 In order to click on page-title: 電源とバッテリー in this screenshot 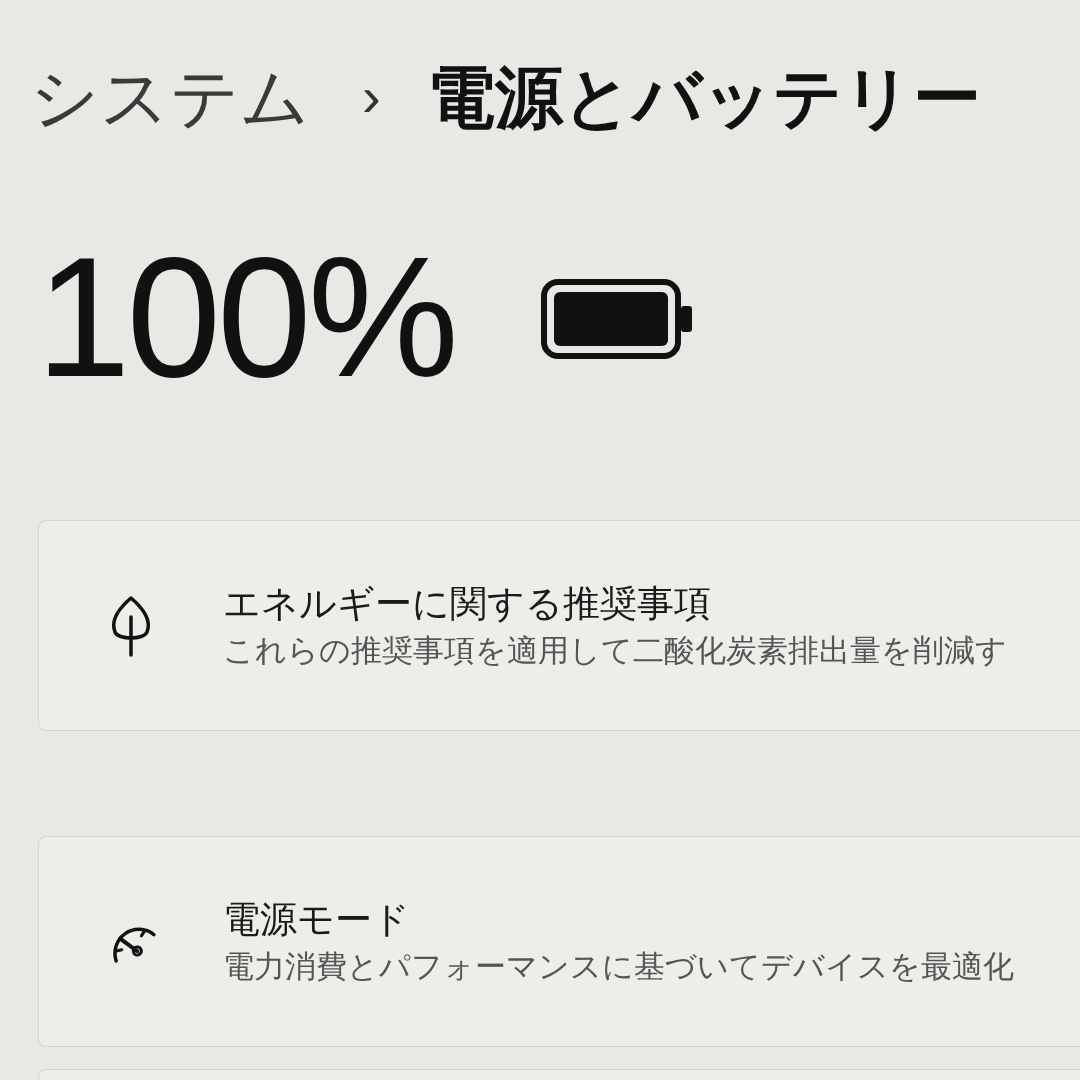, I will do `click(703, 97)`.